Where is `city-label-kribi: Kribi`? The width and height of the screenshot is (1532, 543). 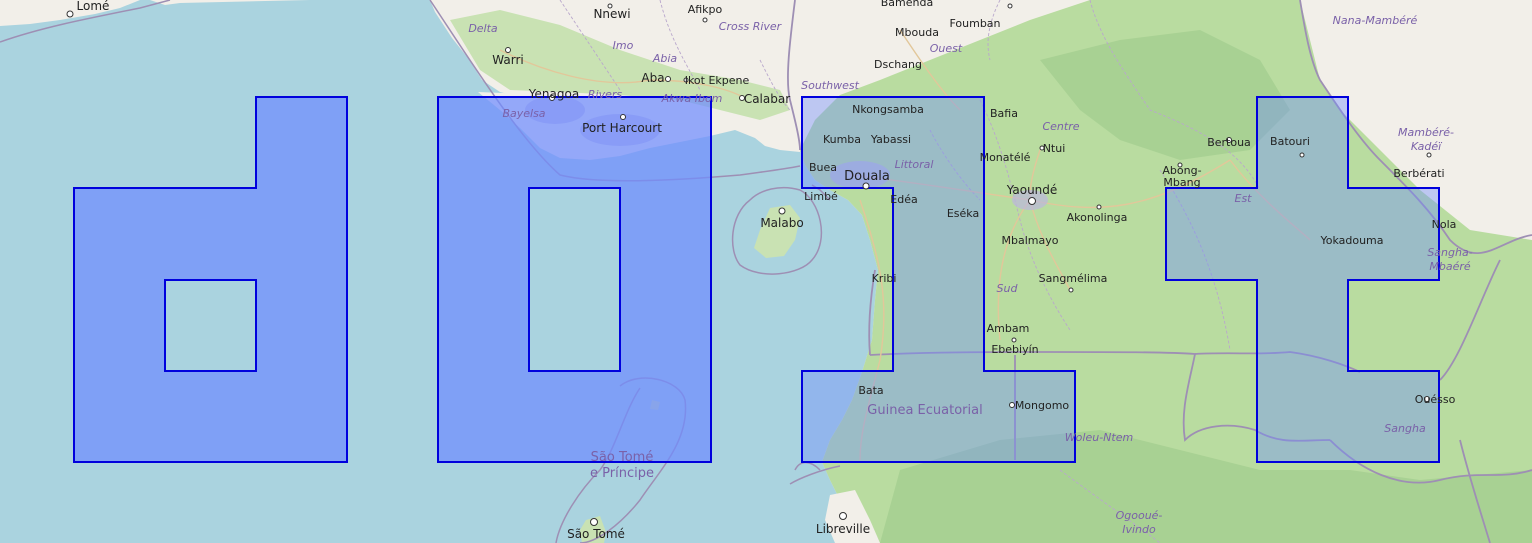
city-label-kribi: Kribi is located at coordinates (884, 278).